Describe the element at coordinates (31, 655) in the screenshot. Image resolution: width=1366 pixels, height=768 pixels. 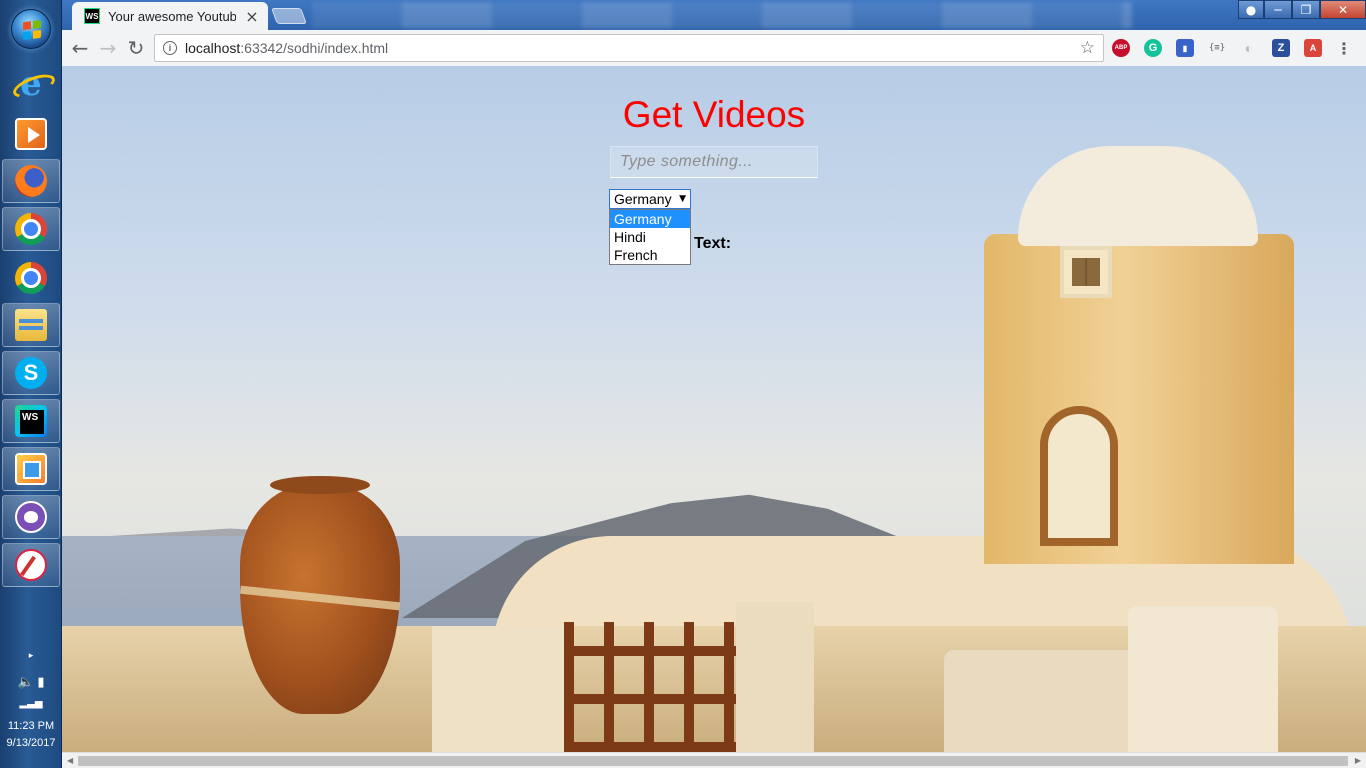
I see `show-hidden-icons: ▸` at that location.